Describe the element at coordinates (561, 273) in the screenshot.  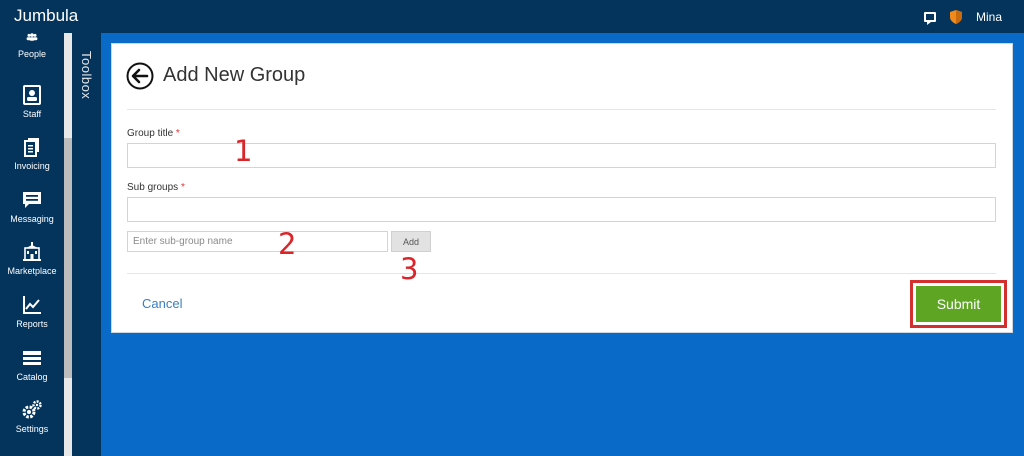
I see `footer-divider` at that location.